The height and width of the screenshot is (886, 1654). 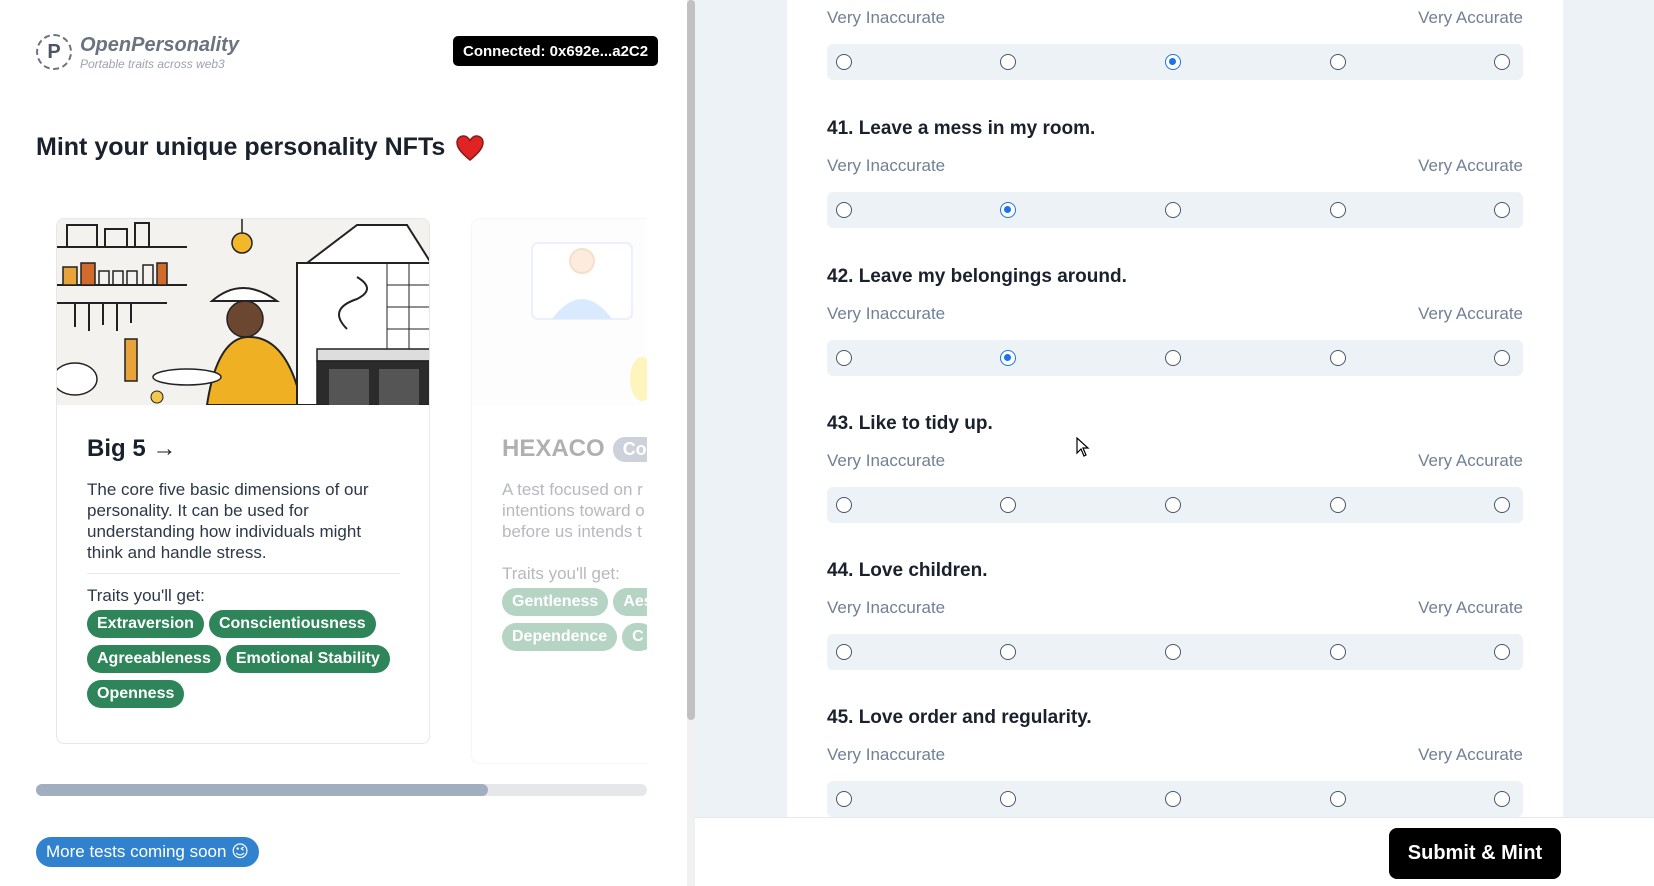 I want to click on left-panel-scrollbar-thumb, so click(x=691, y=360).